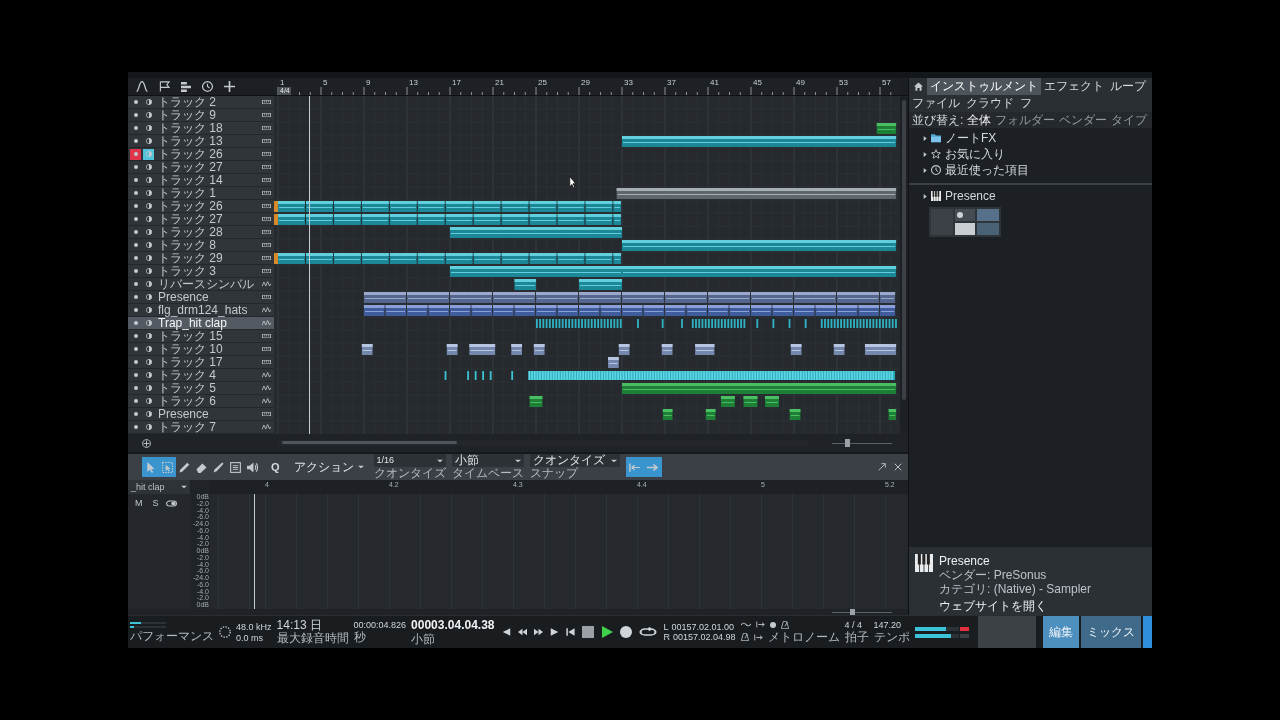  Describe the element at coordinates (164, 86) in the screenshot. I see `flag-icon` at that location.